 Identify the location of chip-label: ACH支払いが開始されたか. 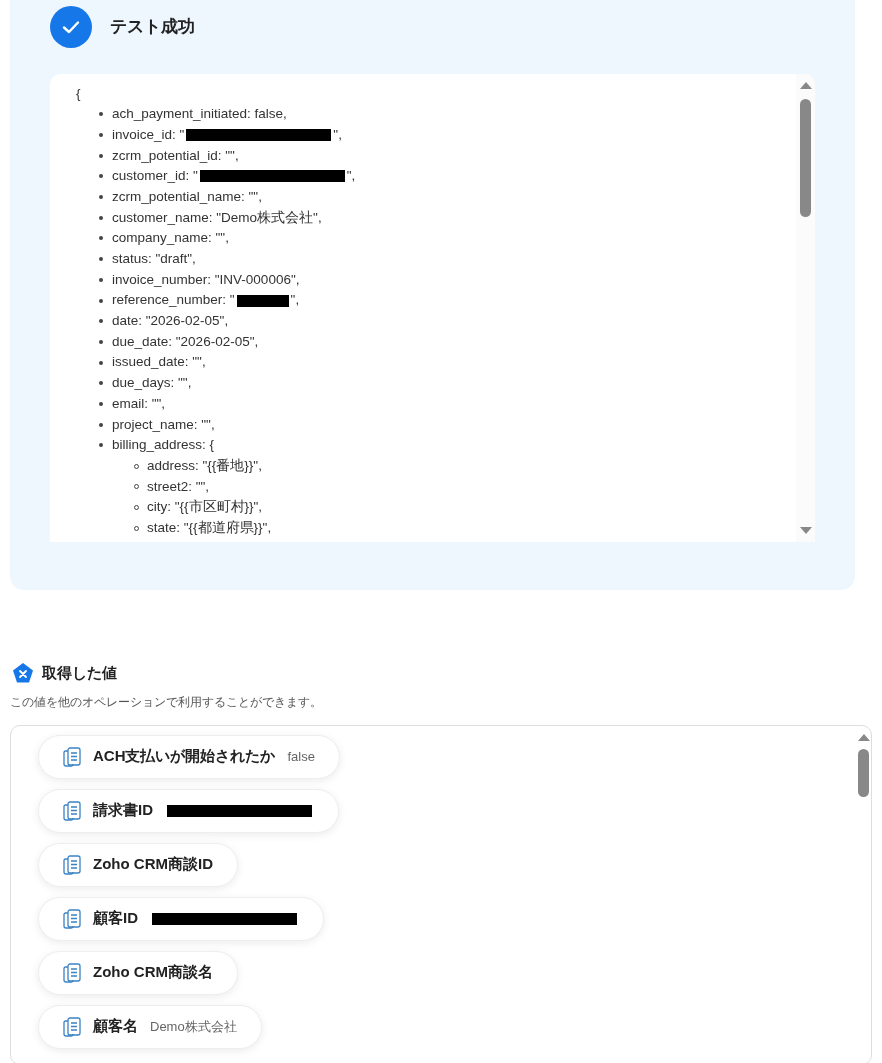
(184, 756).